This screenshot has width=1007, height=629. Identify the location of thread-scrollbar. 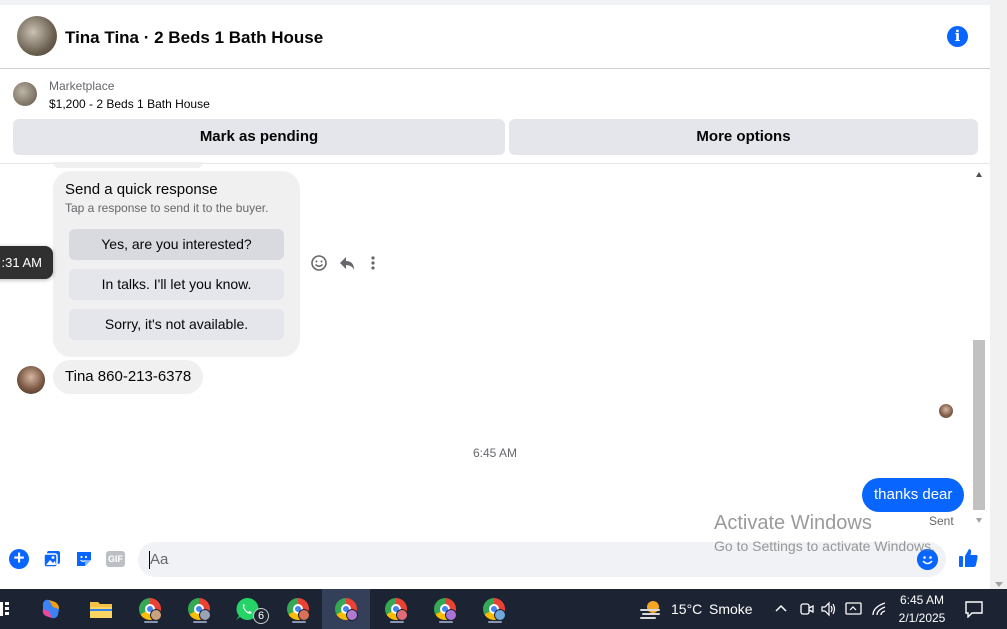
(979, 348).